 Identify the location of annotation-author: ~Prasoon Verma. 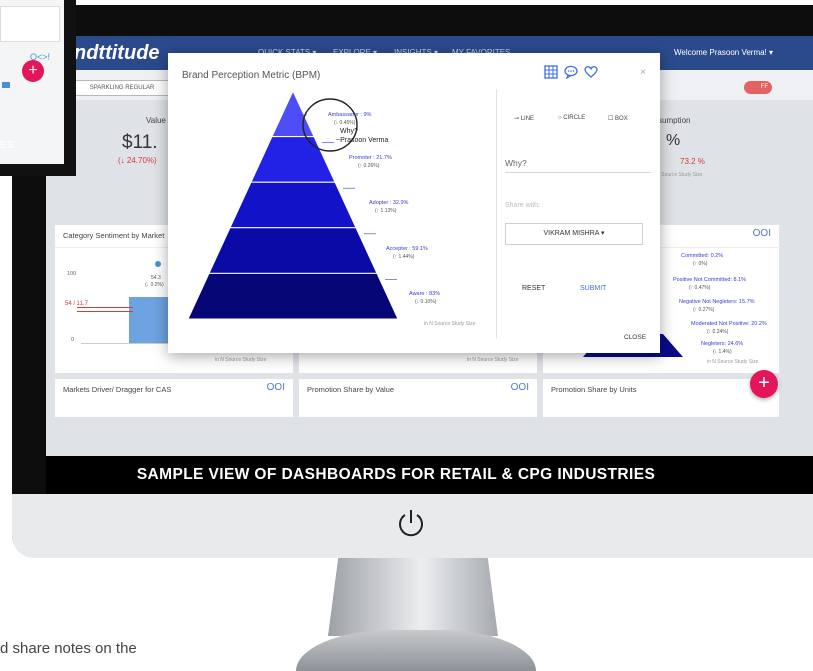
(362, 140).